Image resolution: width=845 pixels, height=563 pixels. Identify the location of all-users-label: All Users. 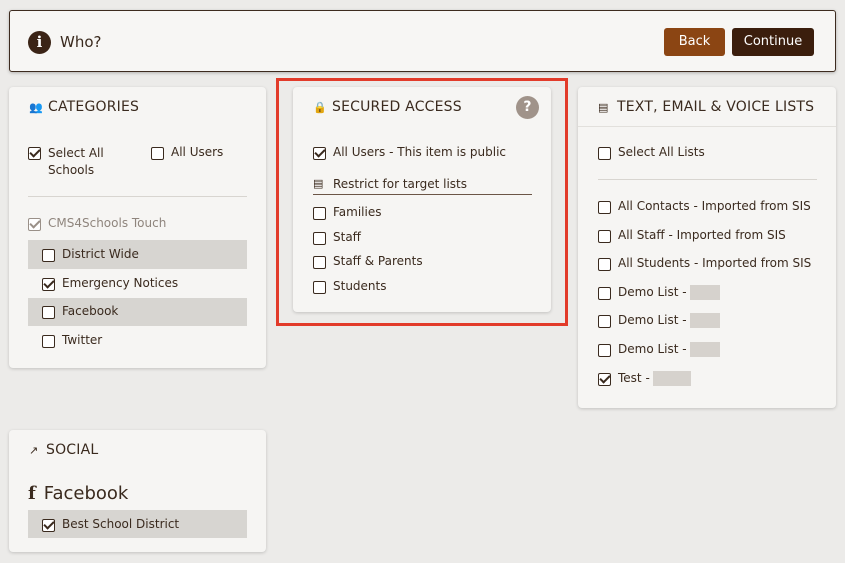
(197, 152).